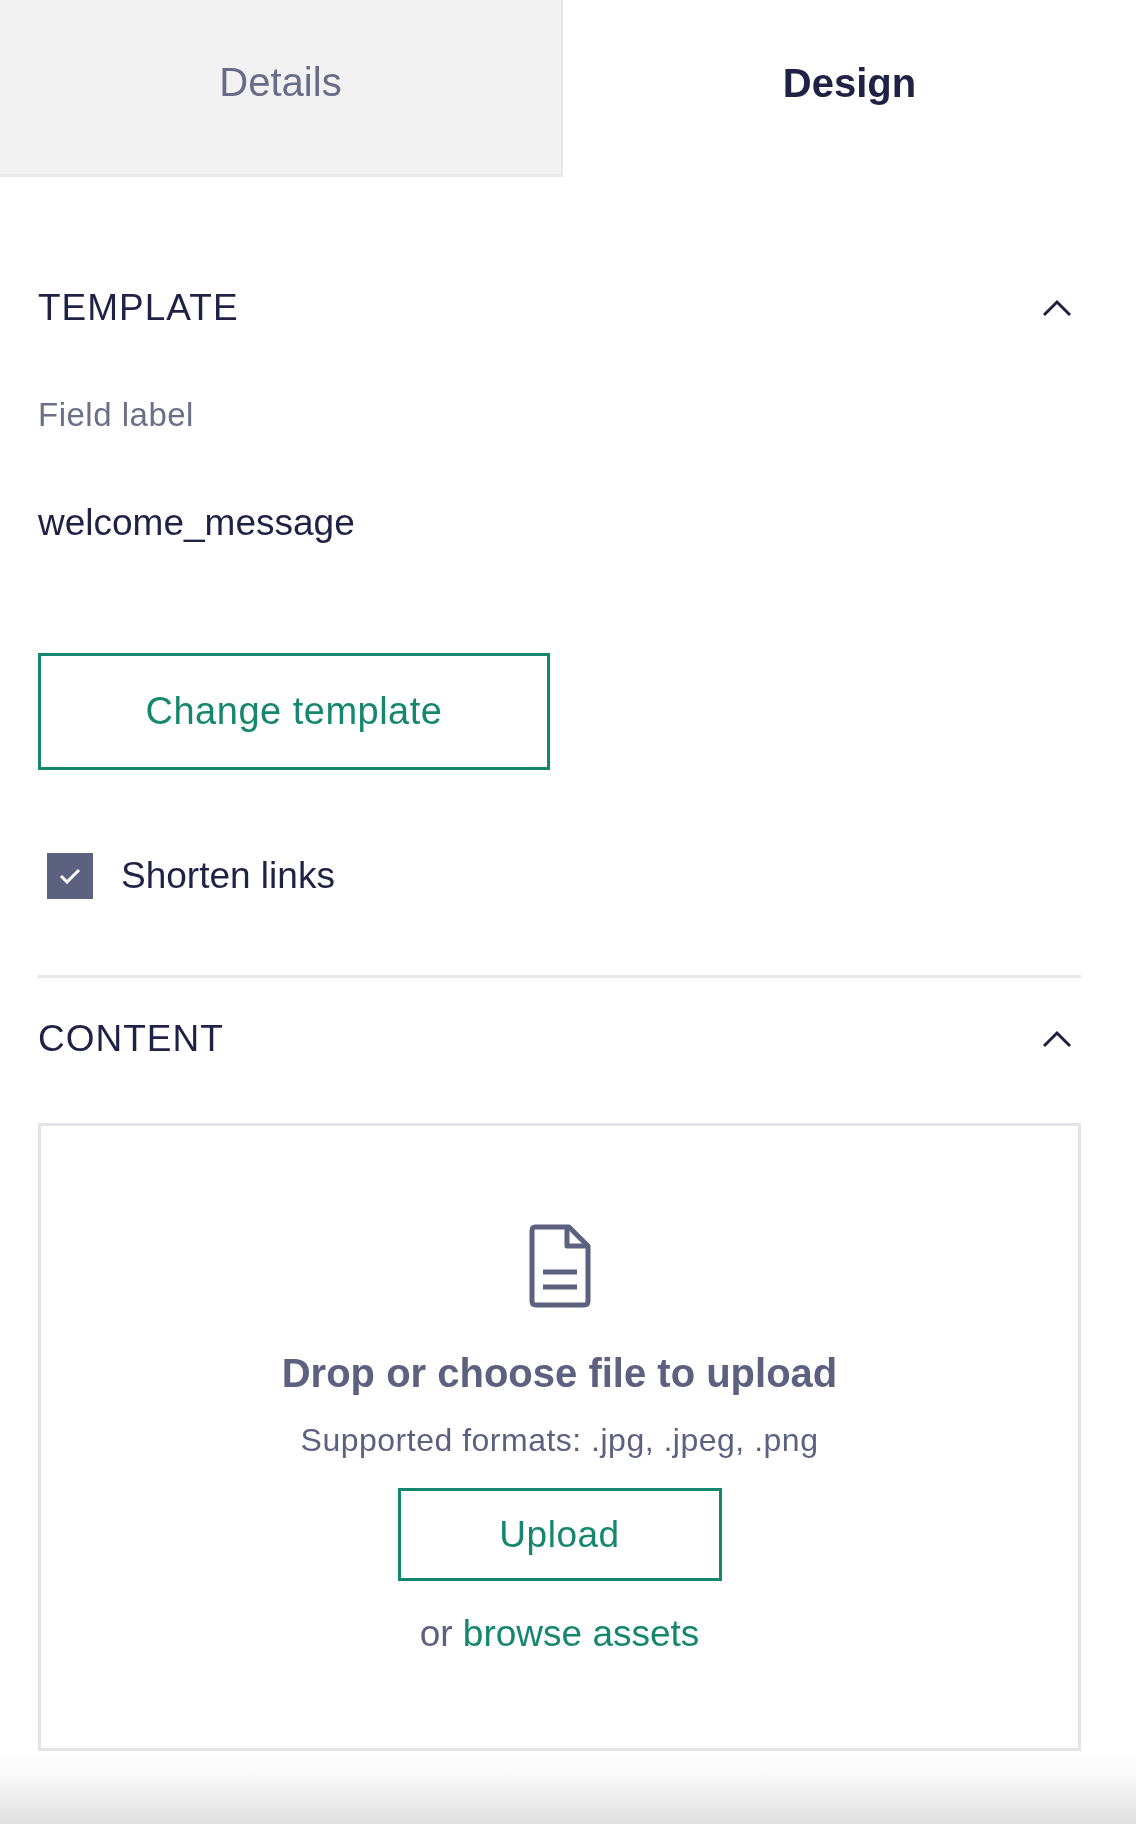 Image resolution: width=1136 pixels, height=1824 pixels. I want to click on tab: Details, so click(281, 88).